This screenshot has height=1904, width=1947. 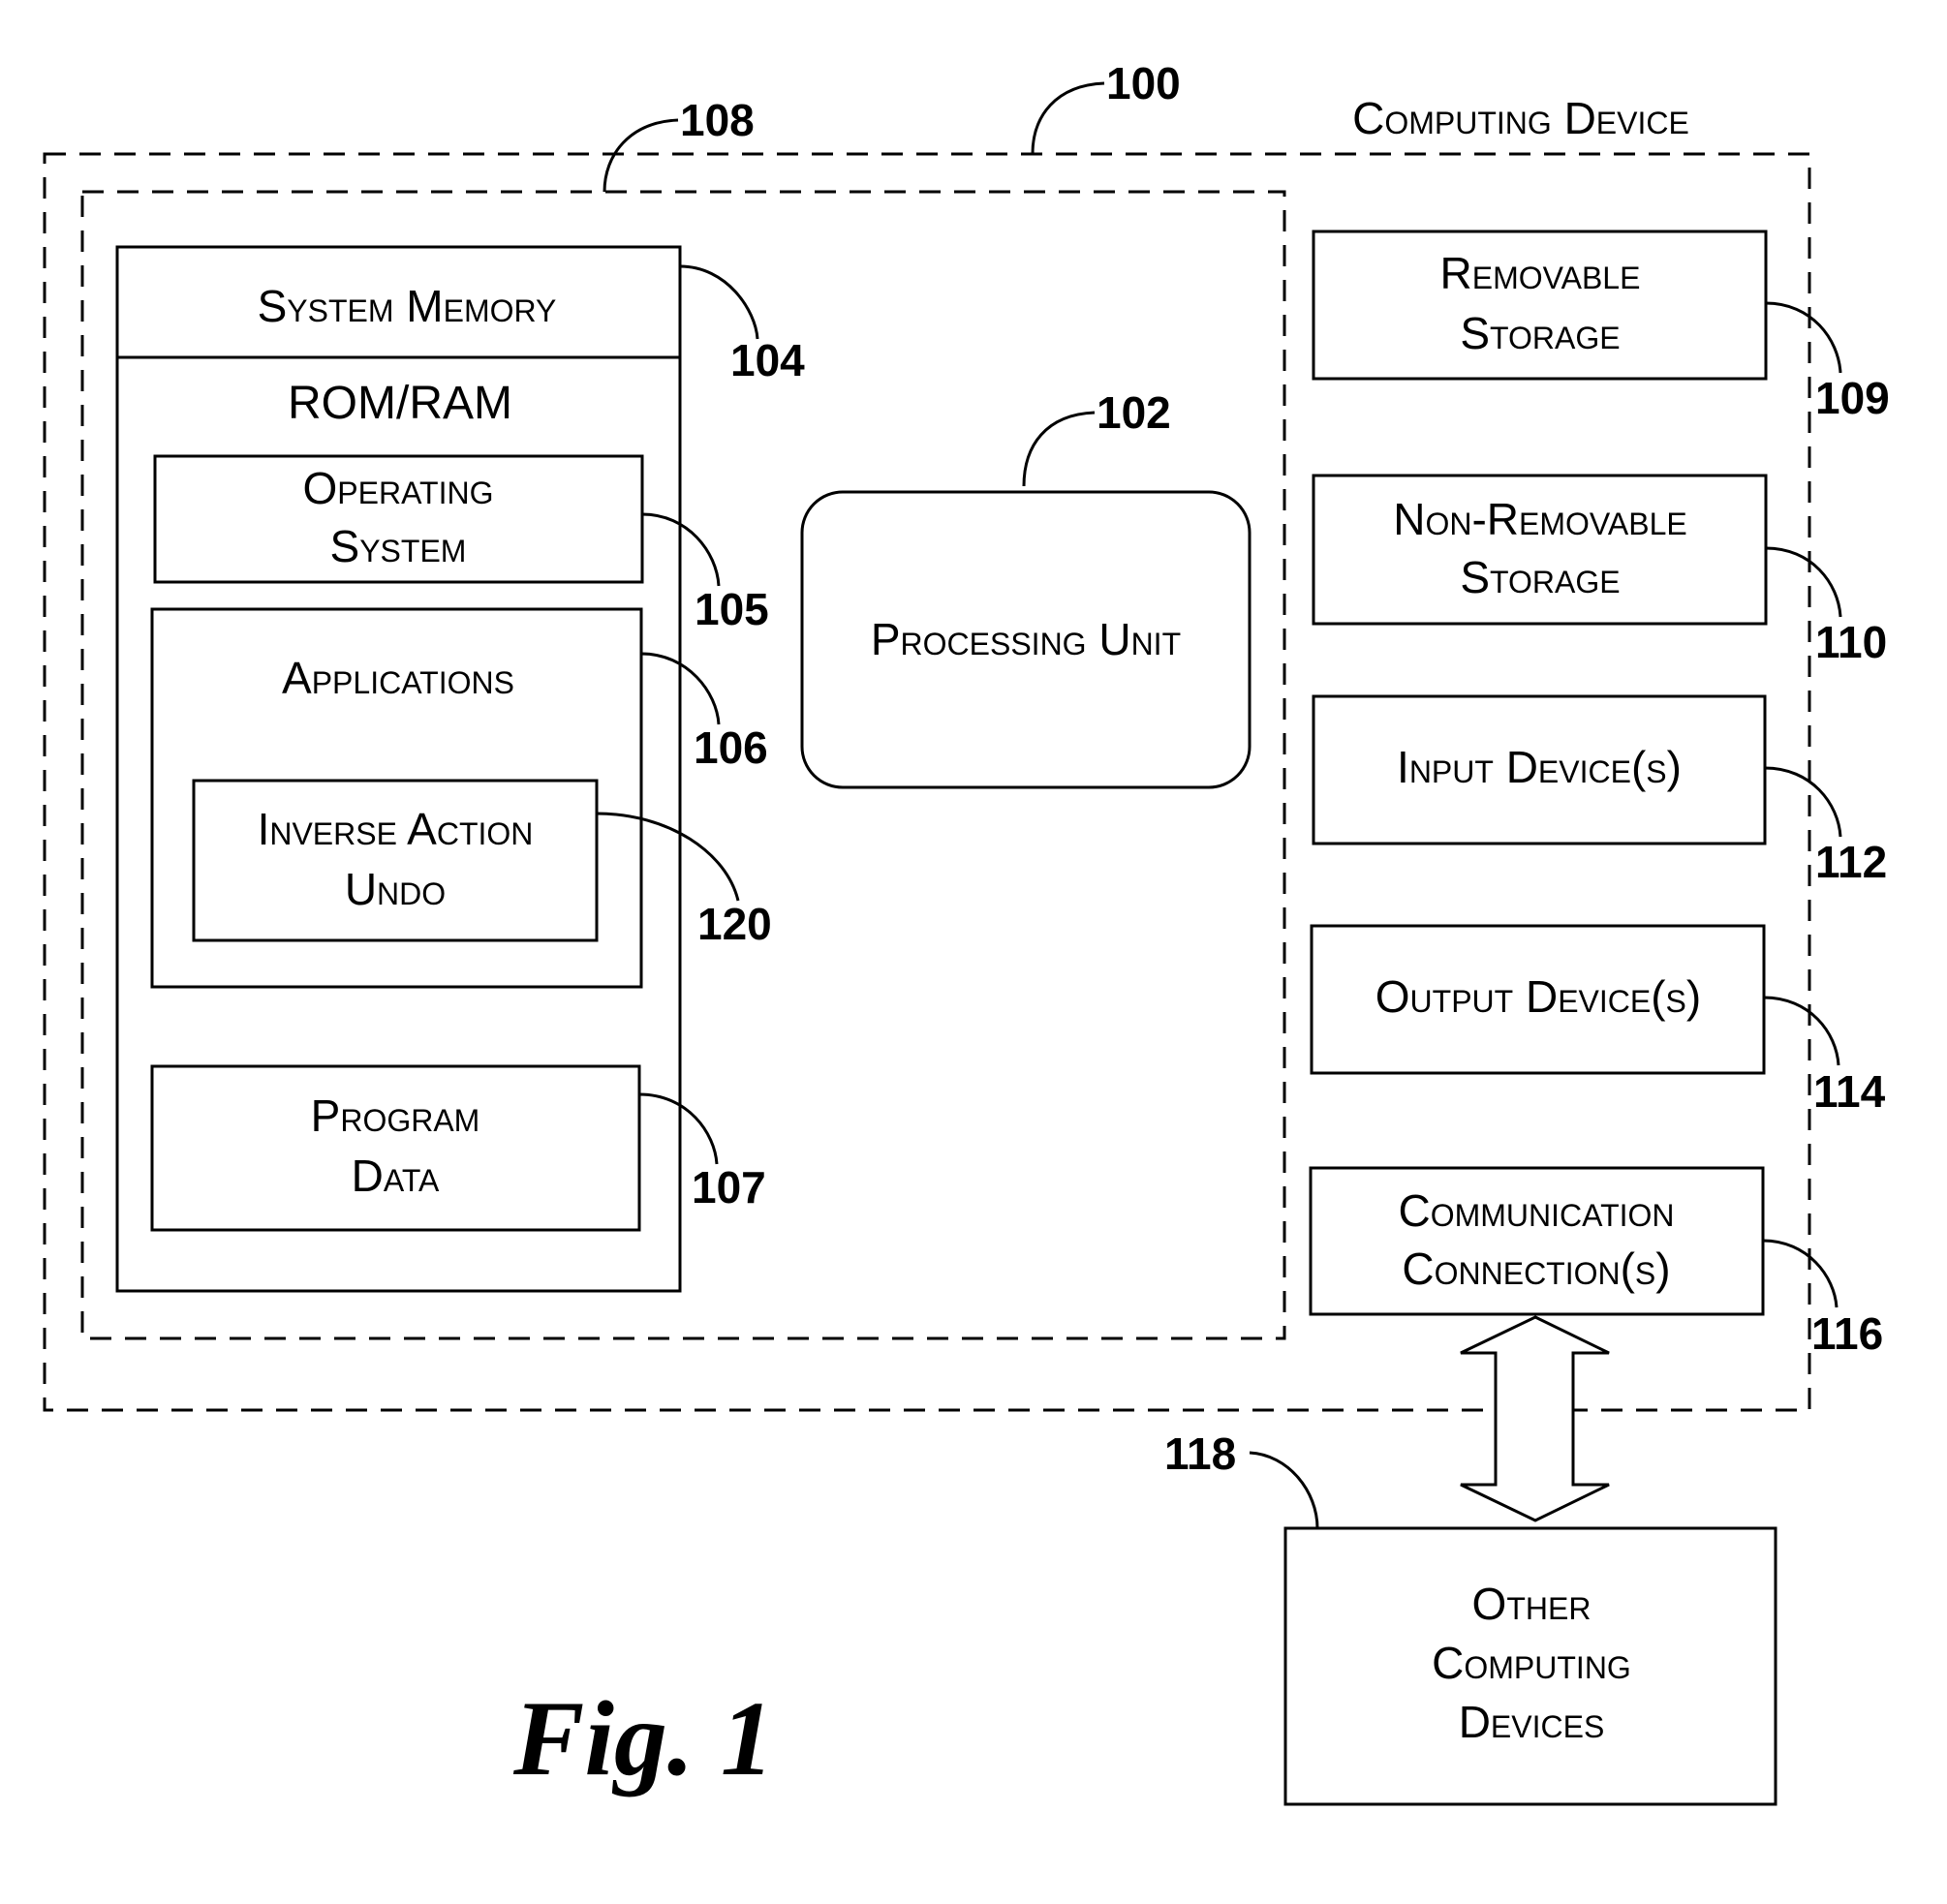 What do you see at coordinates (1539, 519) in the screenshot?
I see `non-removable-storage-label-1: Non-Removable` at bounding box center [1539, 519].